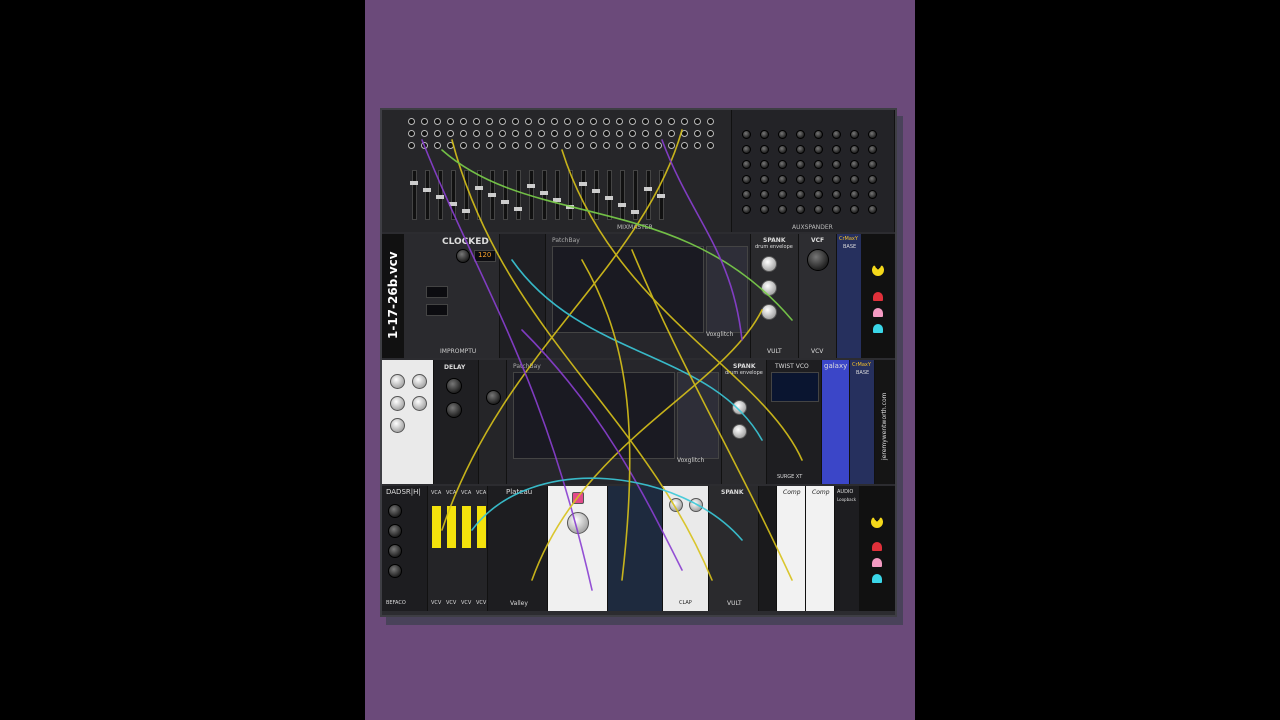 The width and height of the screenshot is (1280, 720). I want to click on spank-module-3: SPANK VULT, so click(734, 548).